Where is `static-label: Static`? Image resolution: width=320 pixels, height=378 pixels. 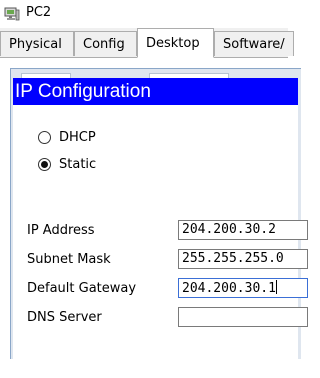 static-label: Static is located at coordinates (78, 164).